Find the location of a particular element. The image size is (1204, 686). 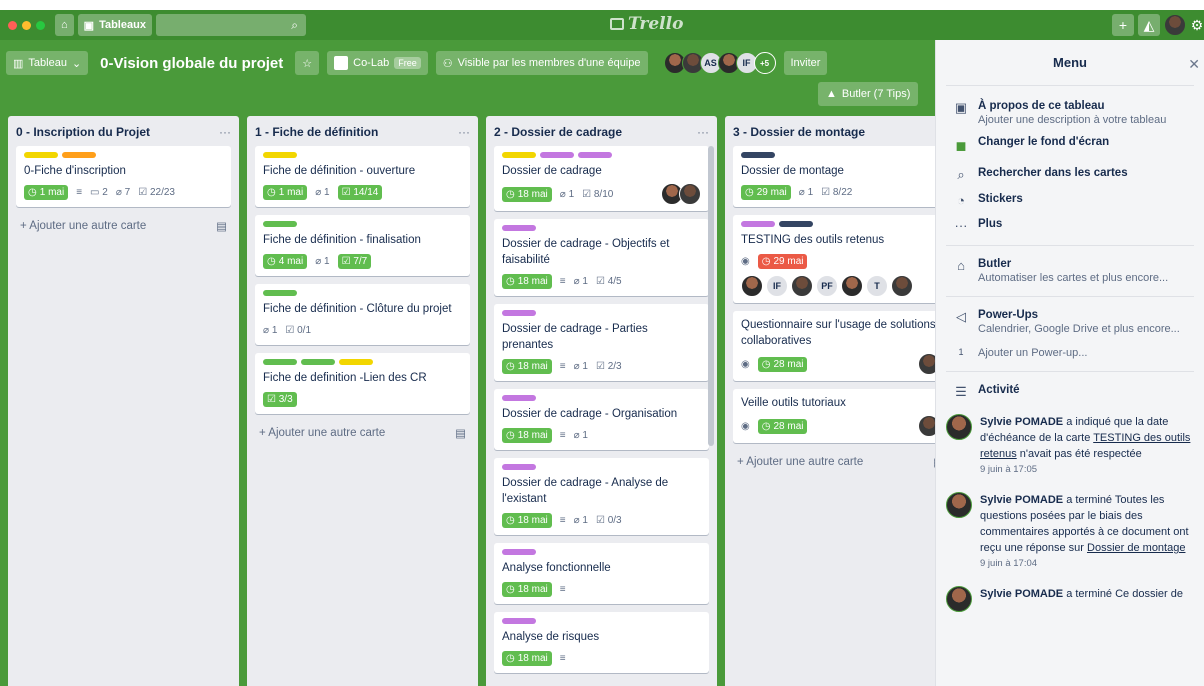

home-button: ⌂ is located at coordinates (64, 25).